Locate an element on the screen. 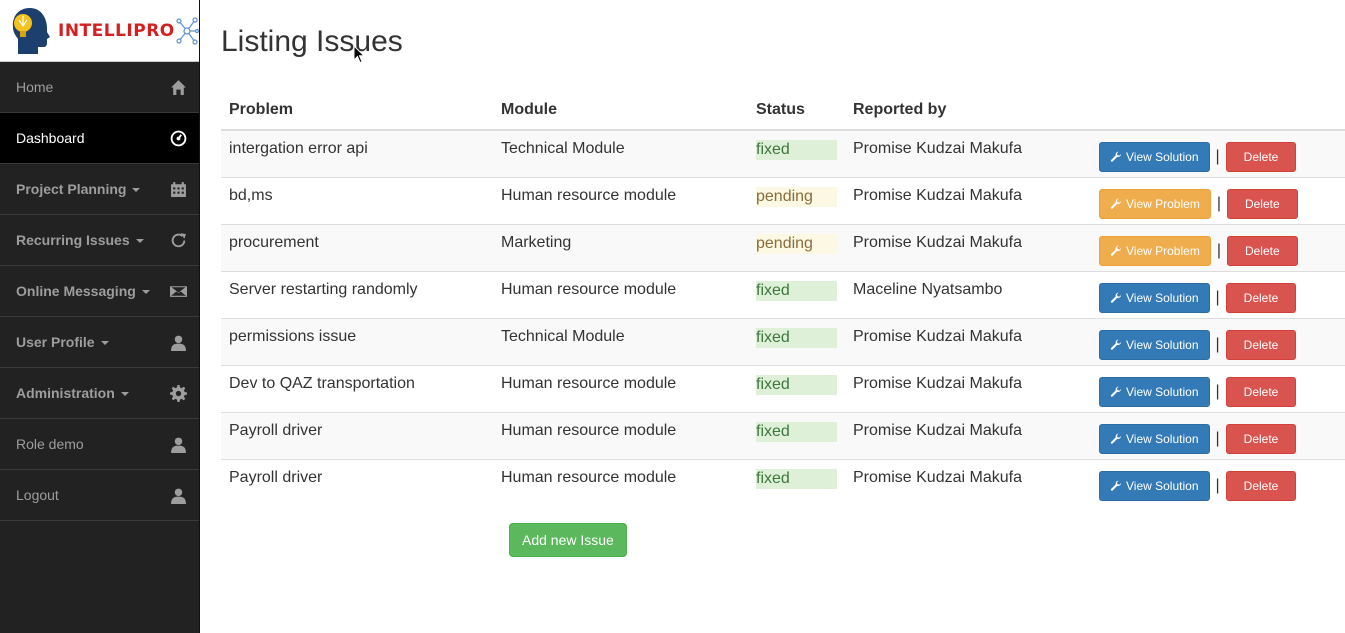 This screenshot has height=633, width=1345. column-header-problem: Problem is located at coordinates (357, 112).